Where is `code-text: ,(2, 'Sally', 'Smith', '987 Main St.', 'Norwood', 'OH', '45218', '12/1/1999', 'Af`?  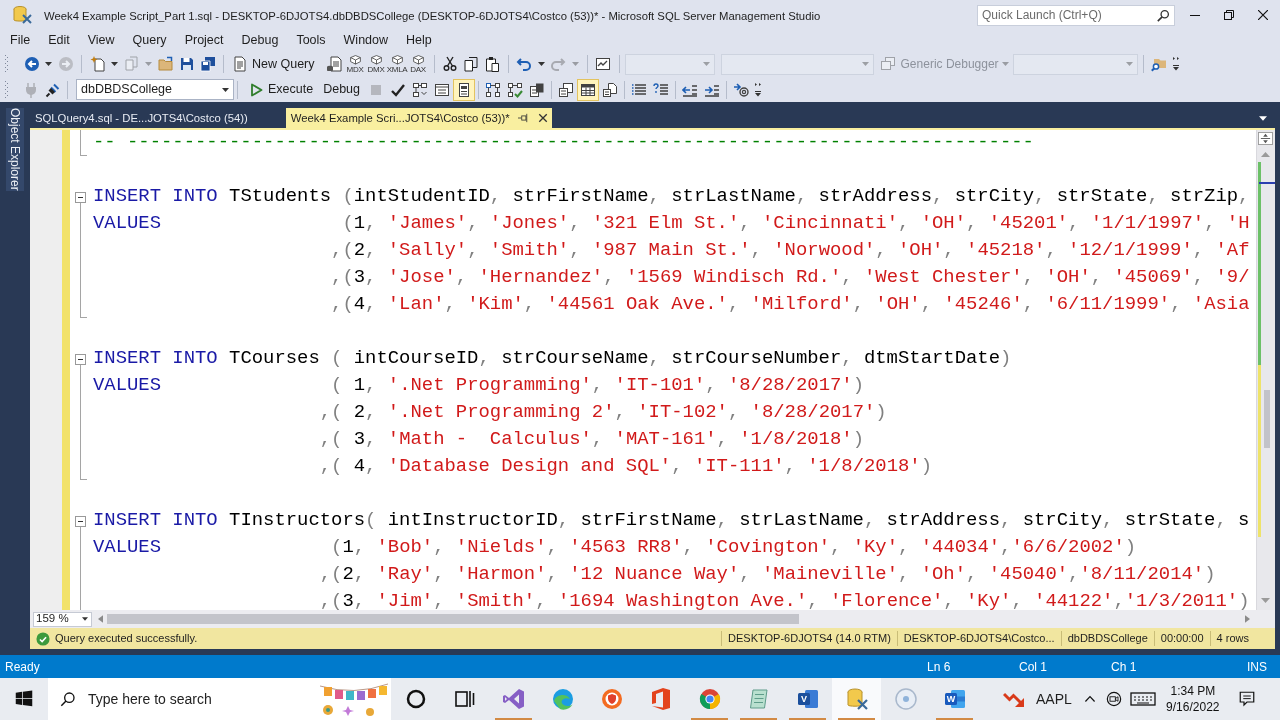 code-text: ,(2, 'Sally', 'Smith', '987 Main St.', 'Norwood', 'OH', '45218', '12/1/1999', 'Af is located at coordinates (790, 249).